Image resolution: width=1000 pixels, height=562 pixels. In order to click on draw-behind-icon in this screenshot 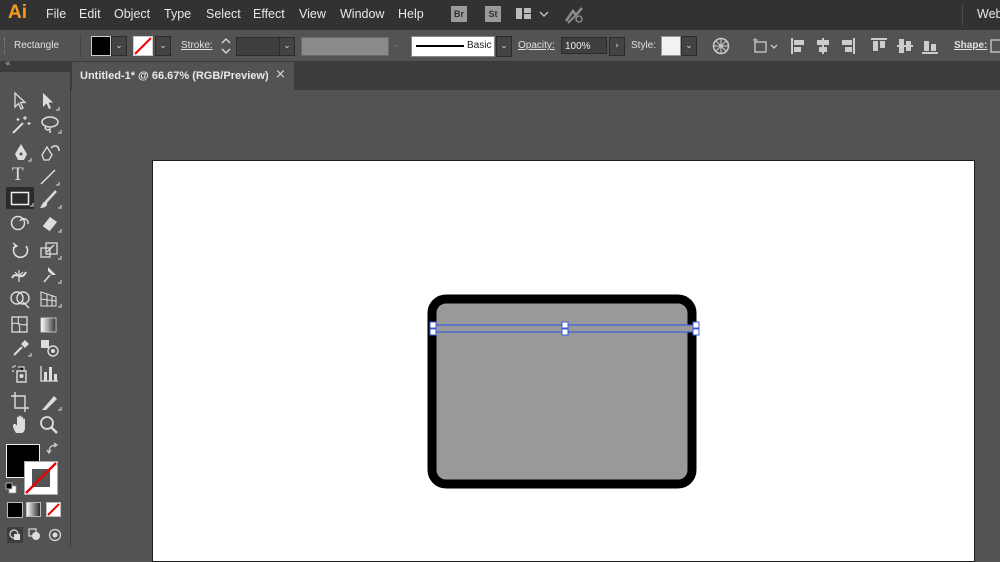, I will do `click(35, 535)`.